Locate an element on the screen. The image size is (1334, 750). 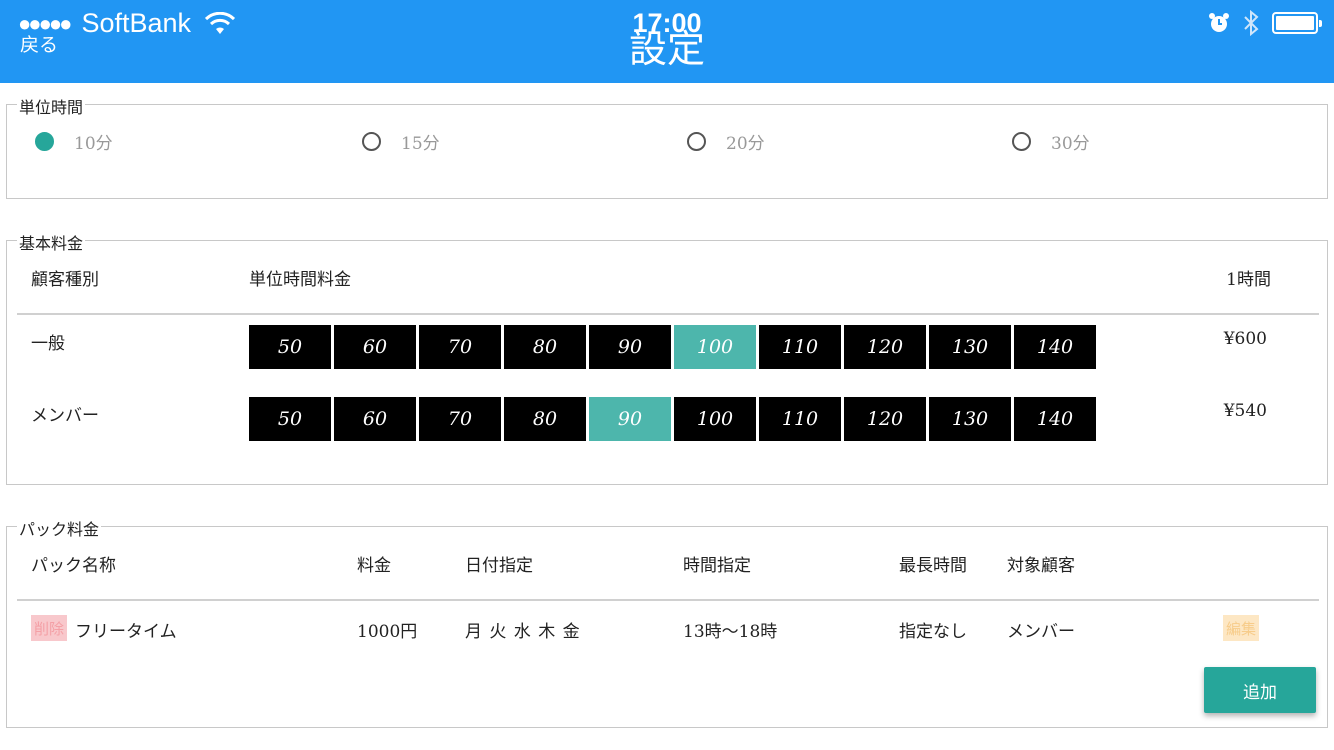
pack-target: メンバー is located at coordinates (1041, 632).